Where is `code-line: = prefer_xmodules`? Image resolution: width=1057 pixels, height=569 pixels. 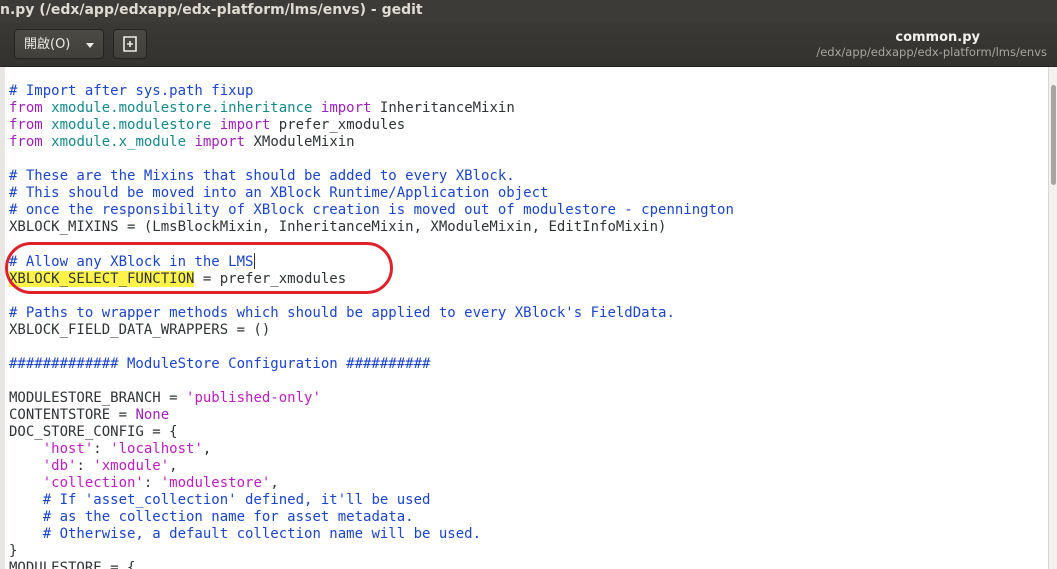 code-line: = prefer_xmodules is located at coordinates (270, 279).